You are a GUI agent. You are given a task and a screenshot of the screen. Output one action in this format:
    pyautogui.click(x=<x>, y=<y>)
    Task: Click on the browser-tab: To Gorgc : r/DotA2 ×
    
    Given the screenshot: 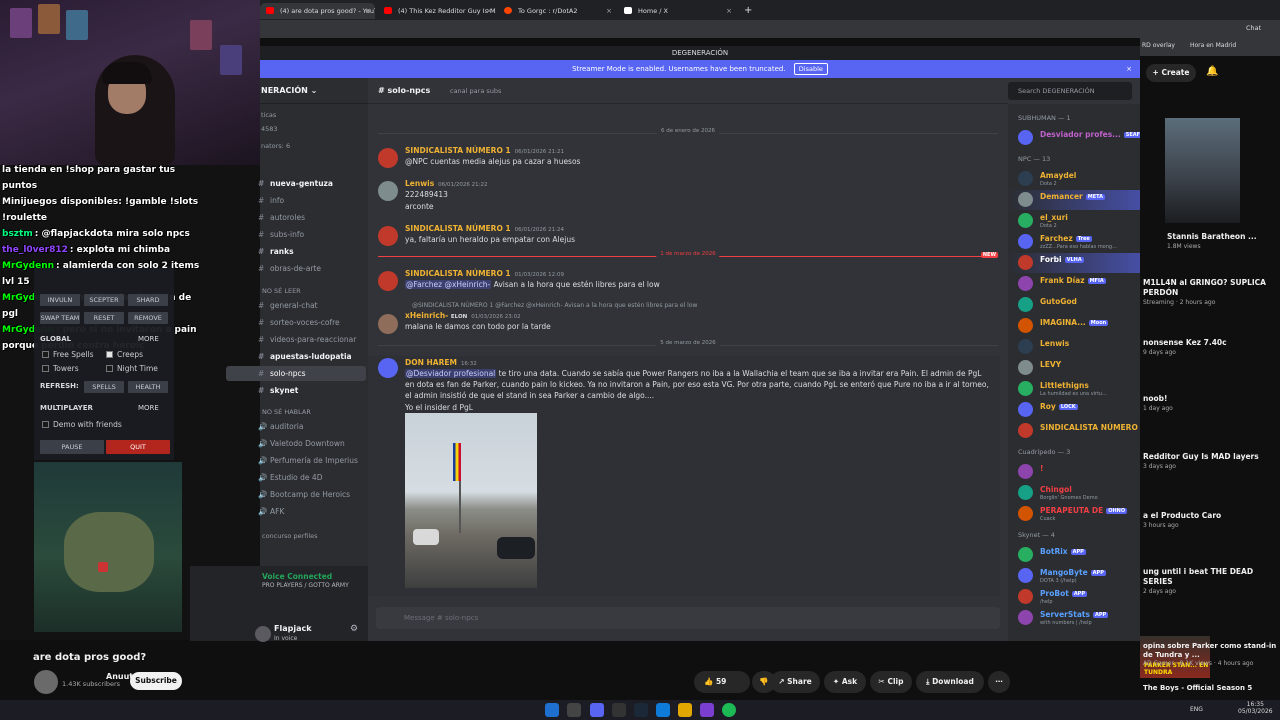 What is the action you would take?
    pyautogui.click(x=557, y=11)
    